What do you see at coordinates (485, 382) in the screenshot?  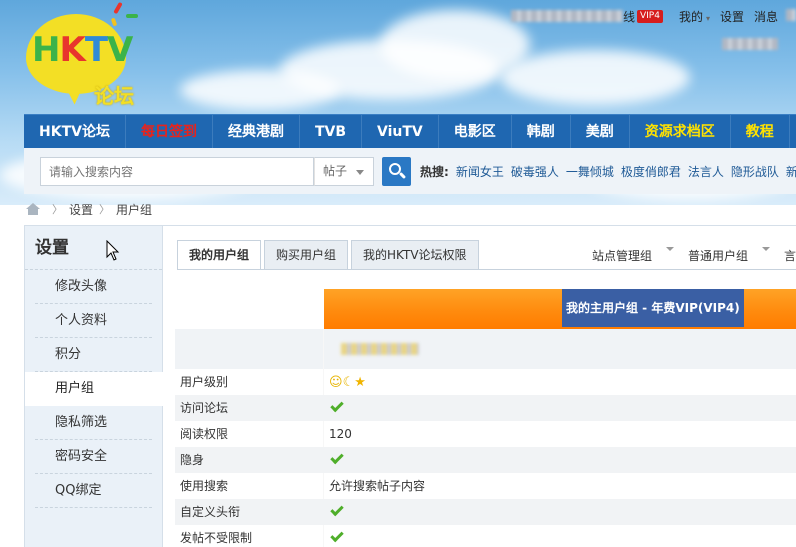 I see `permission-row: 用户级别 ☺☾★` at bounding box center [485, 382].